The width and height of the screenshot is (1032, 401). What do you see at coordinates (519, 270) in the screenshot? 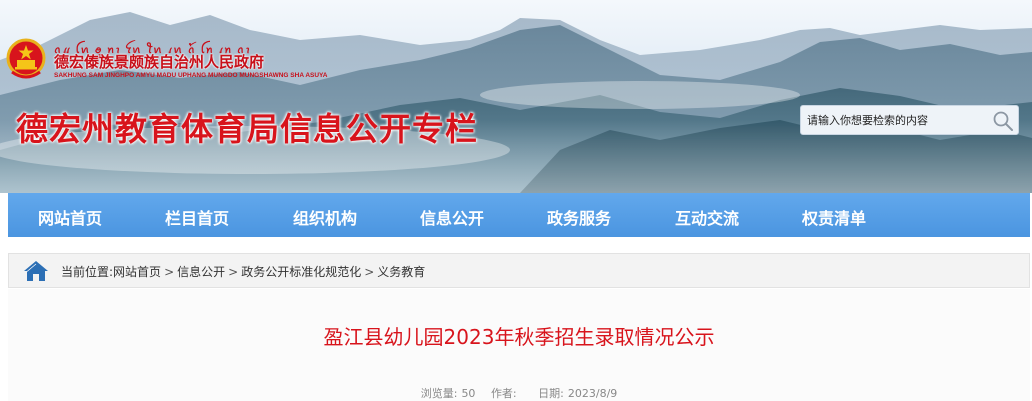
I see `breadcrumb: 当前位置:网站首页 > 信息公开 > 政务公开标准化规范化 > 义务教育` at bounding box center [519, 270].